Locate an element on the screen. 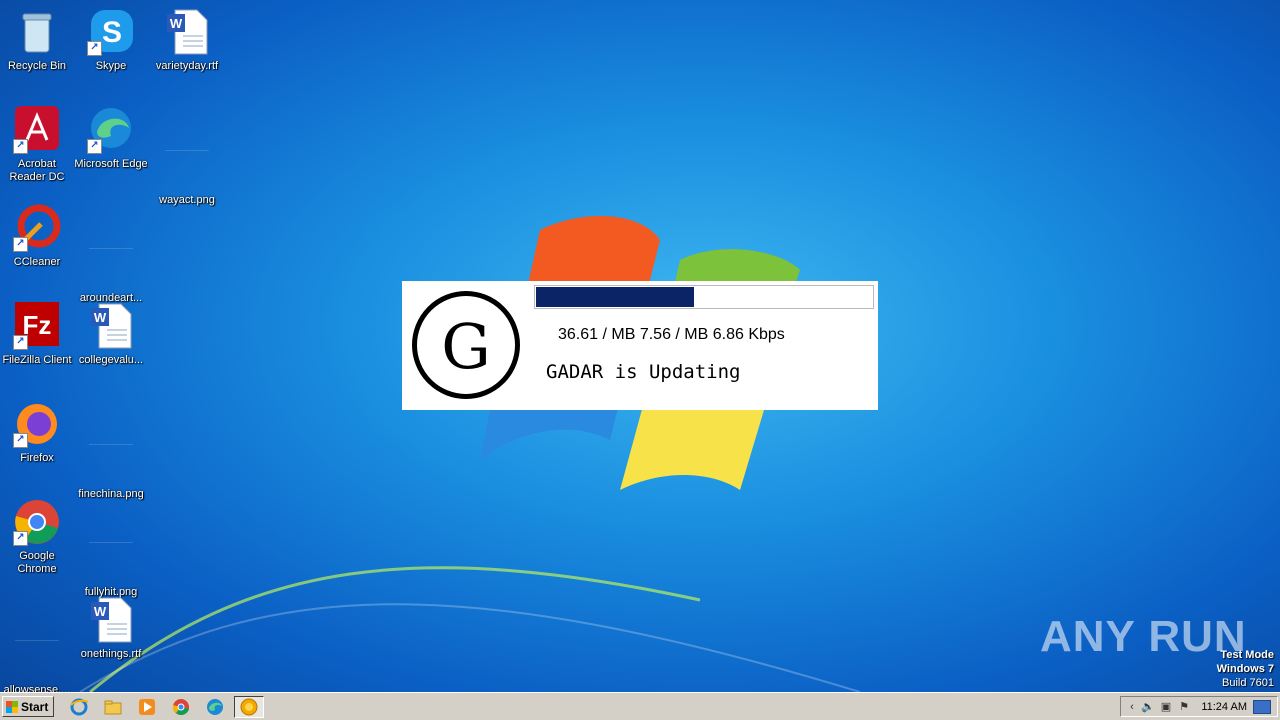  acrobat-icon: ↗ Acrobat Reader DC is located at coordinates (37, 145).